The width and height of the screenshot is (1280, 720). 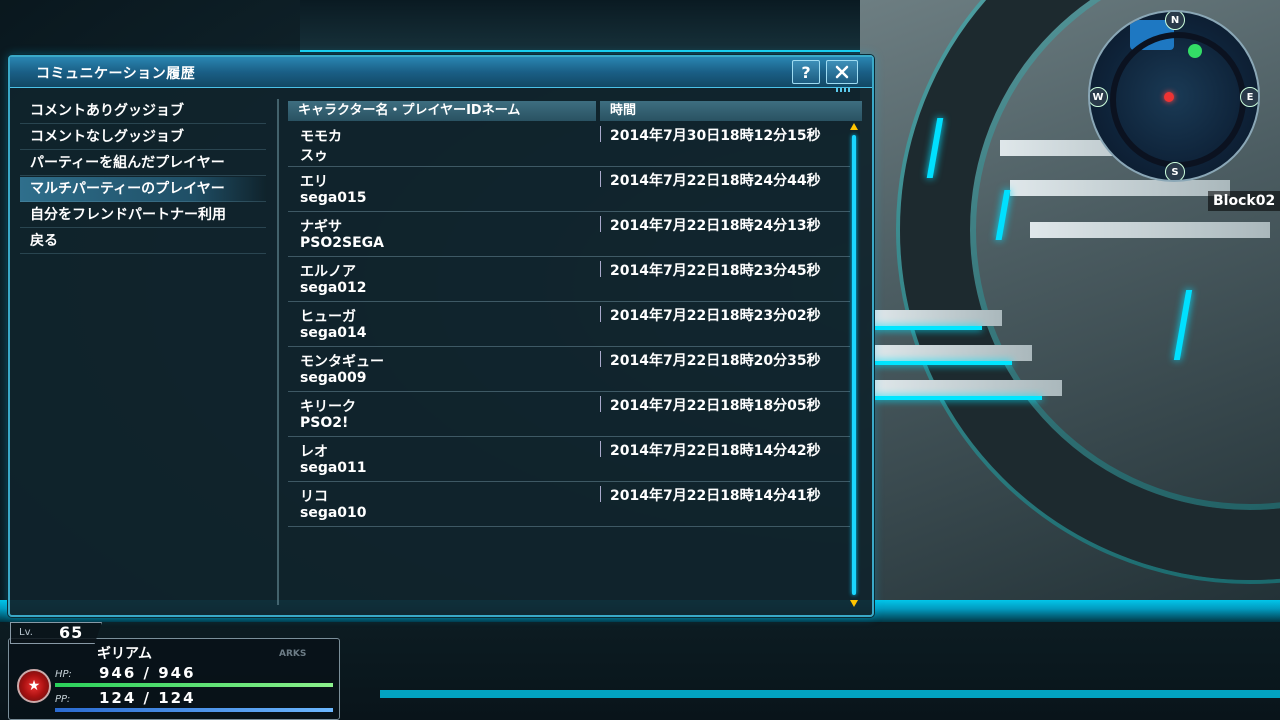 I want to click on menu-item-party-players: パーティーを組んだプレイヤー, so click(x=143, y=163).